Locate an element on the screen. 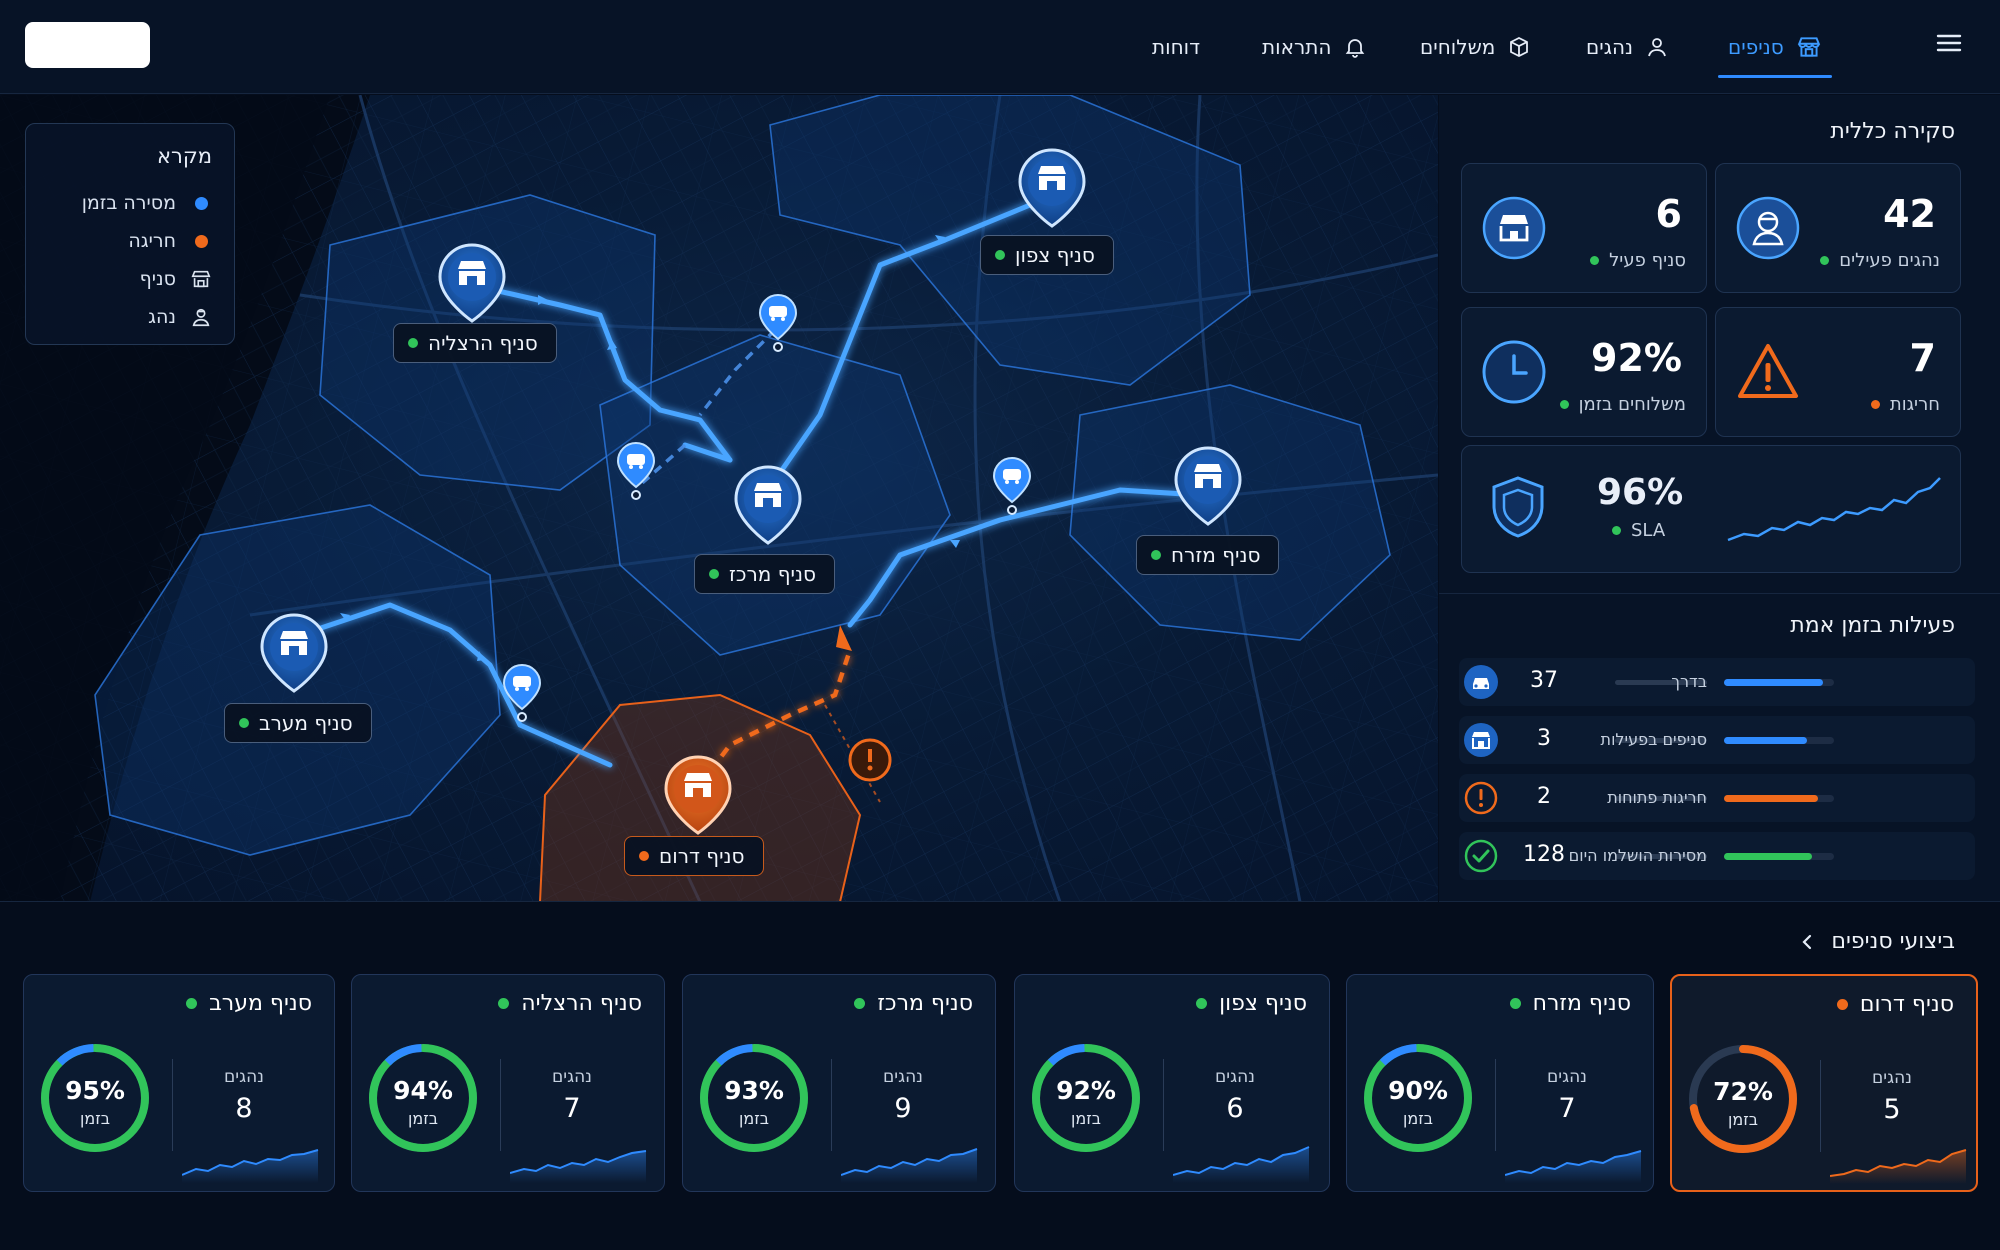 The width and height of the screenshot is (2000, 1250). activity-row-completed-today: 128 מסירות הושלמו היום is located at coordinates (1717, 856).